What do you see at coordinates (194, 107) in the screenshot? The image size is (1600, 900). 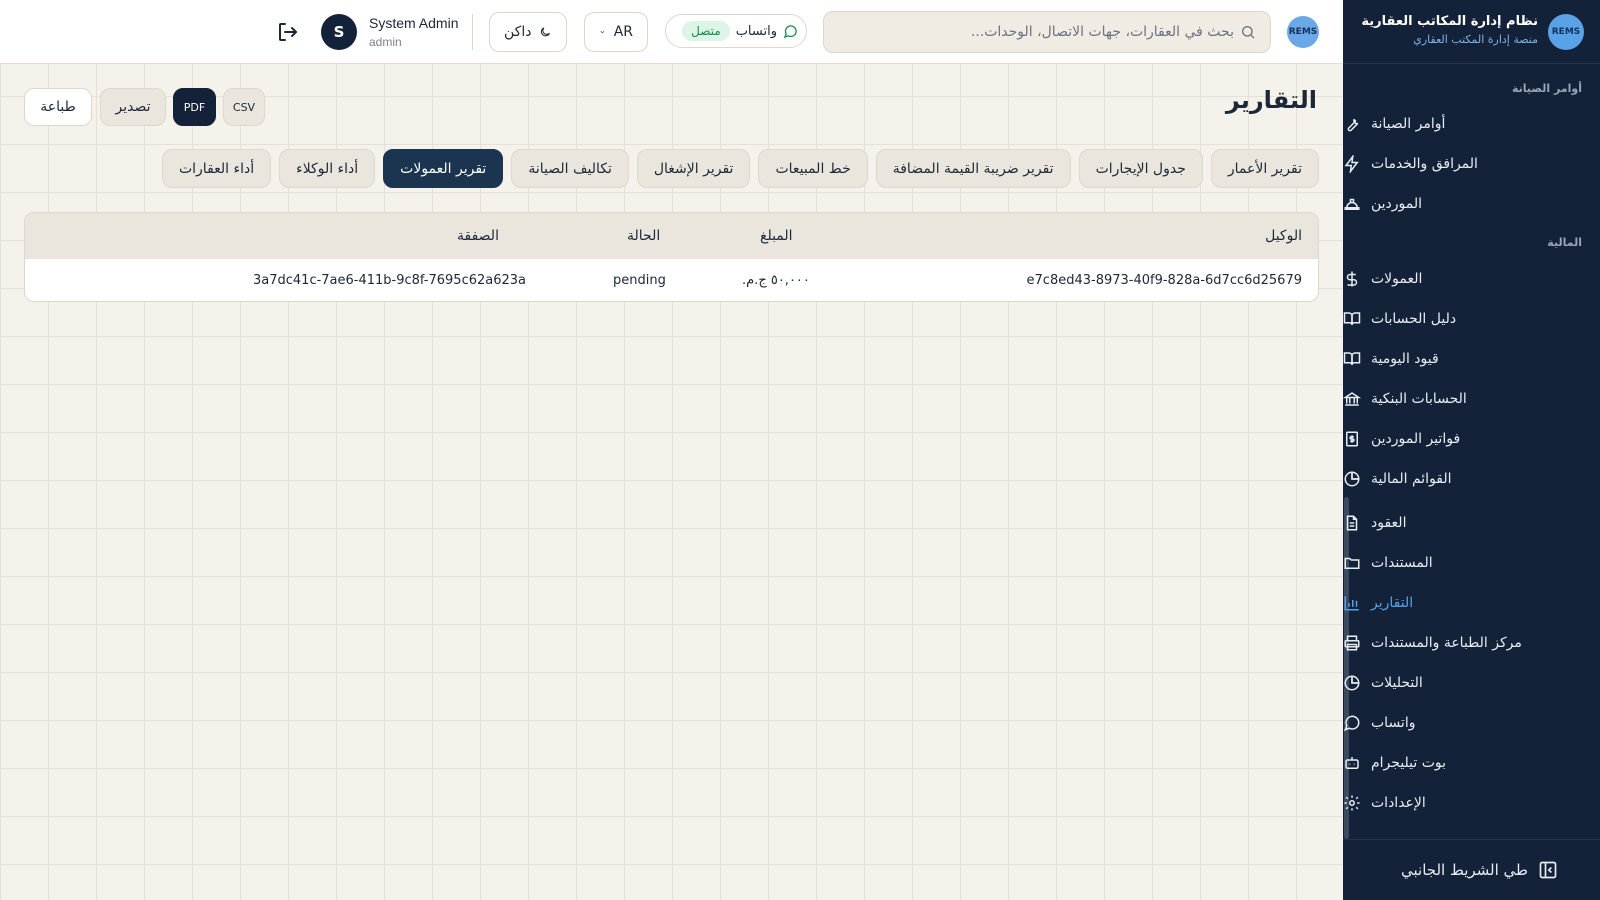 I see `pdf-button: PDF` at bounding box center [194, 107].